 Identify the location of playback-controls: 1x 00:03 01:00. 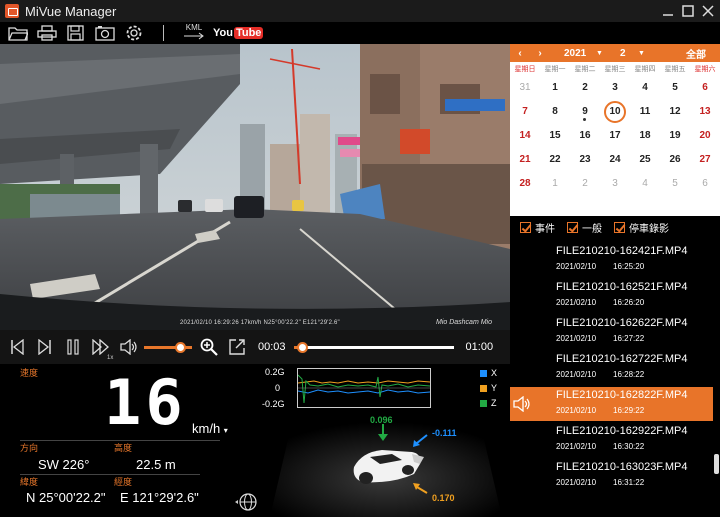
(255, 347).